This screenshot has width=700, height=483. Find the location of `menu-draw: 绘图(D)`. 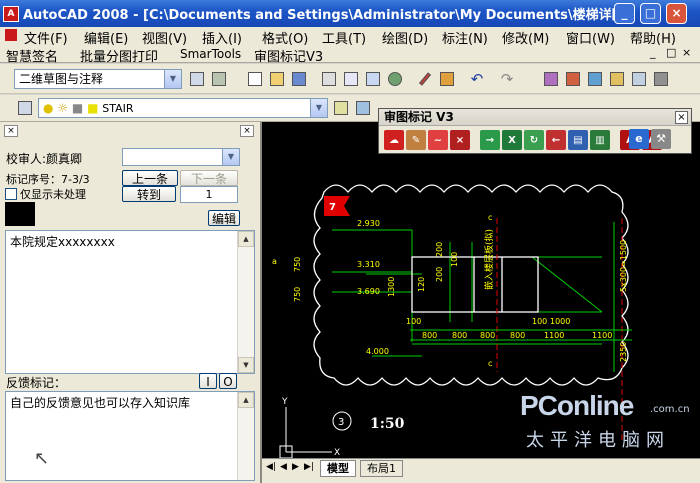

menu-draw: 绘图(D) is located at coordinates (405, 37).